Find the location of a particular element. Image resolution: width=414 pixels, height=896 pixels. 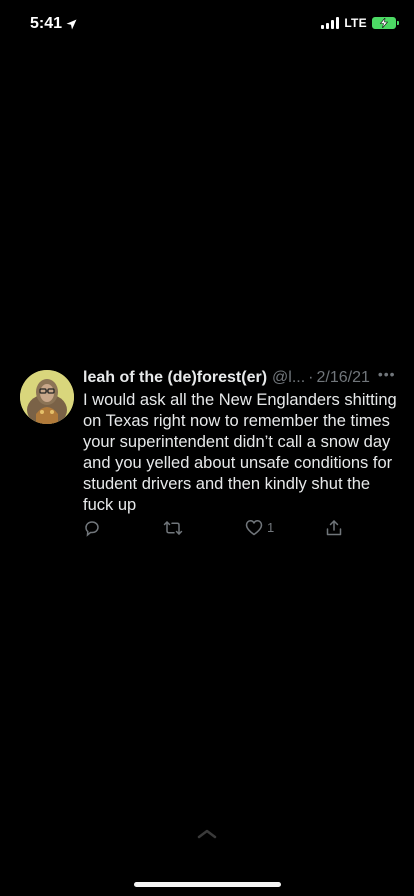

like-count: 1 is located at coordinates (271, 527).